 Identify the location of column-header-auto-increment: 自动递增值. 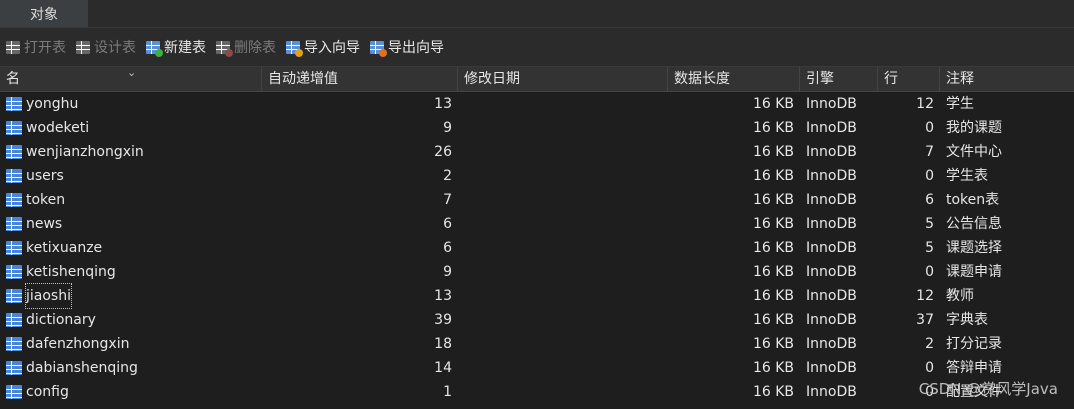
(360, 79).